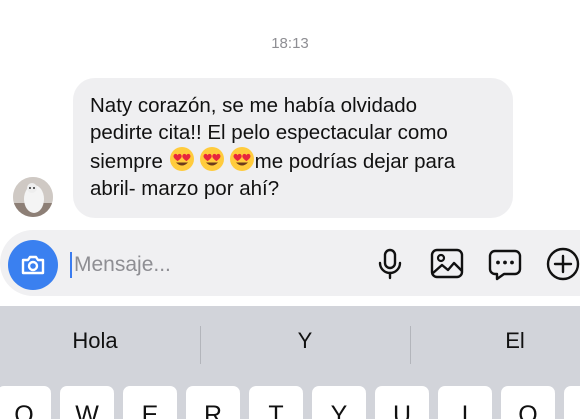 The image size is (580, 419). What do you see at coordinates (562, 264) in the screenshot?
I see `plus-icon` at bounding box center [562, 264].